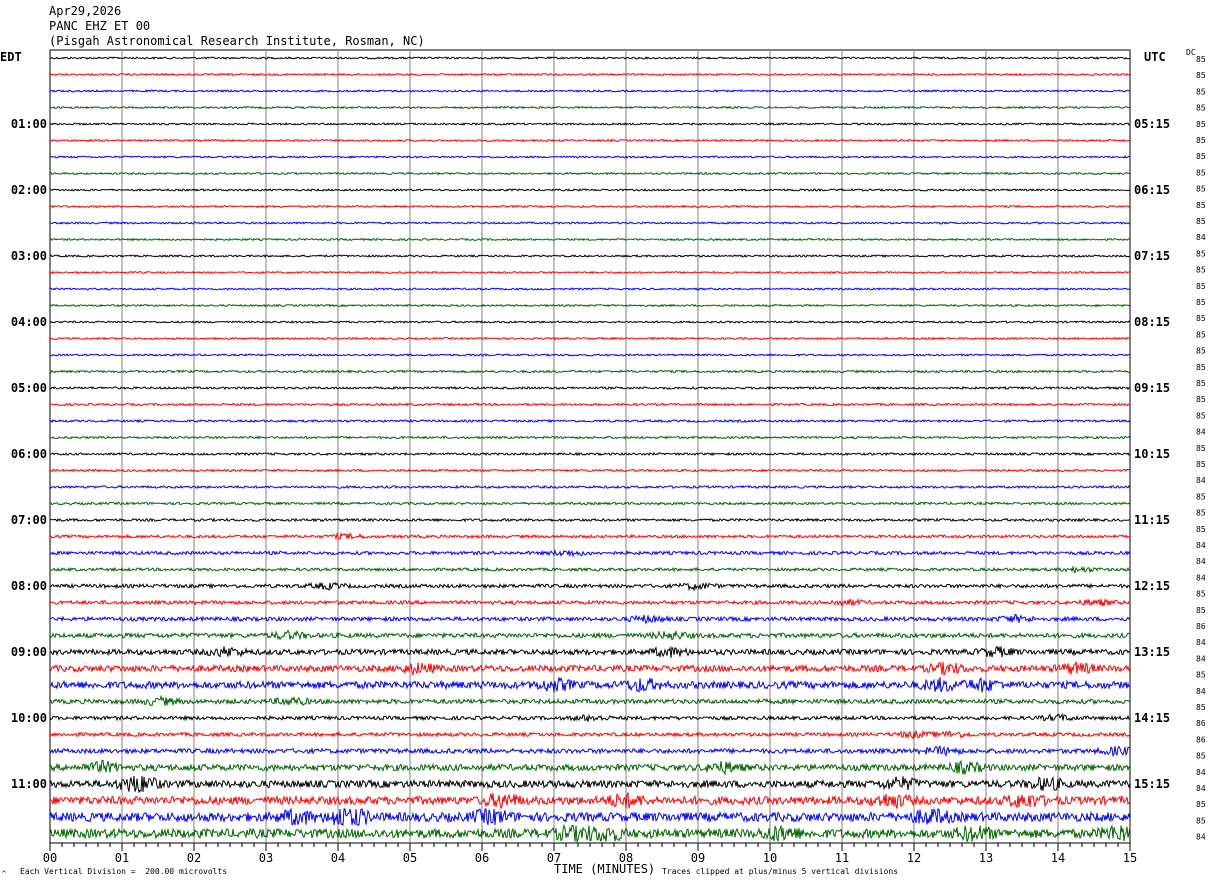 Image resolution: width=1210 pixels, height=886 pixels. Describe the element at coordinates (1152, 190) in the screenshot. I see `right-hour-label: 06:15` at that location.